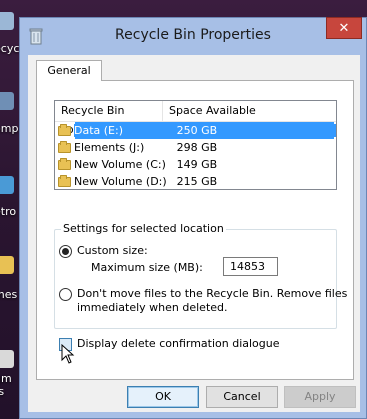 This screenshot has width=367, height=419. I want to click on dont-move-files-label-line2: immediately when deleted., so click(152, 307).